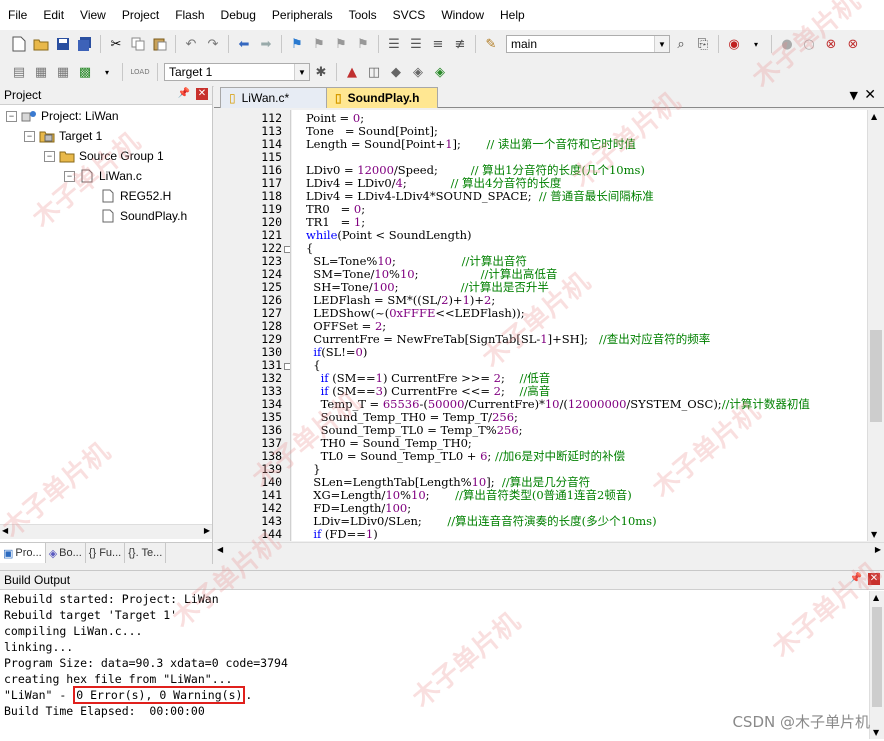  I want to click on paste-icon, so click(160, 44).